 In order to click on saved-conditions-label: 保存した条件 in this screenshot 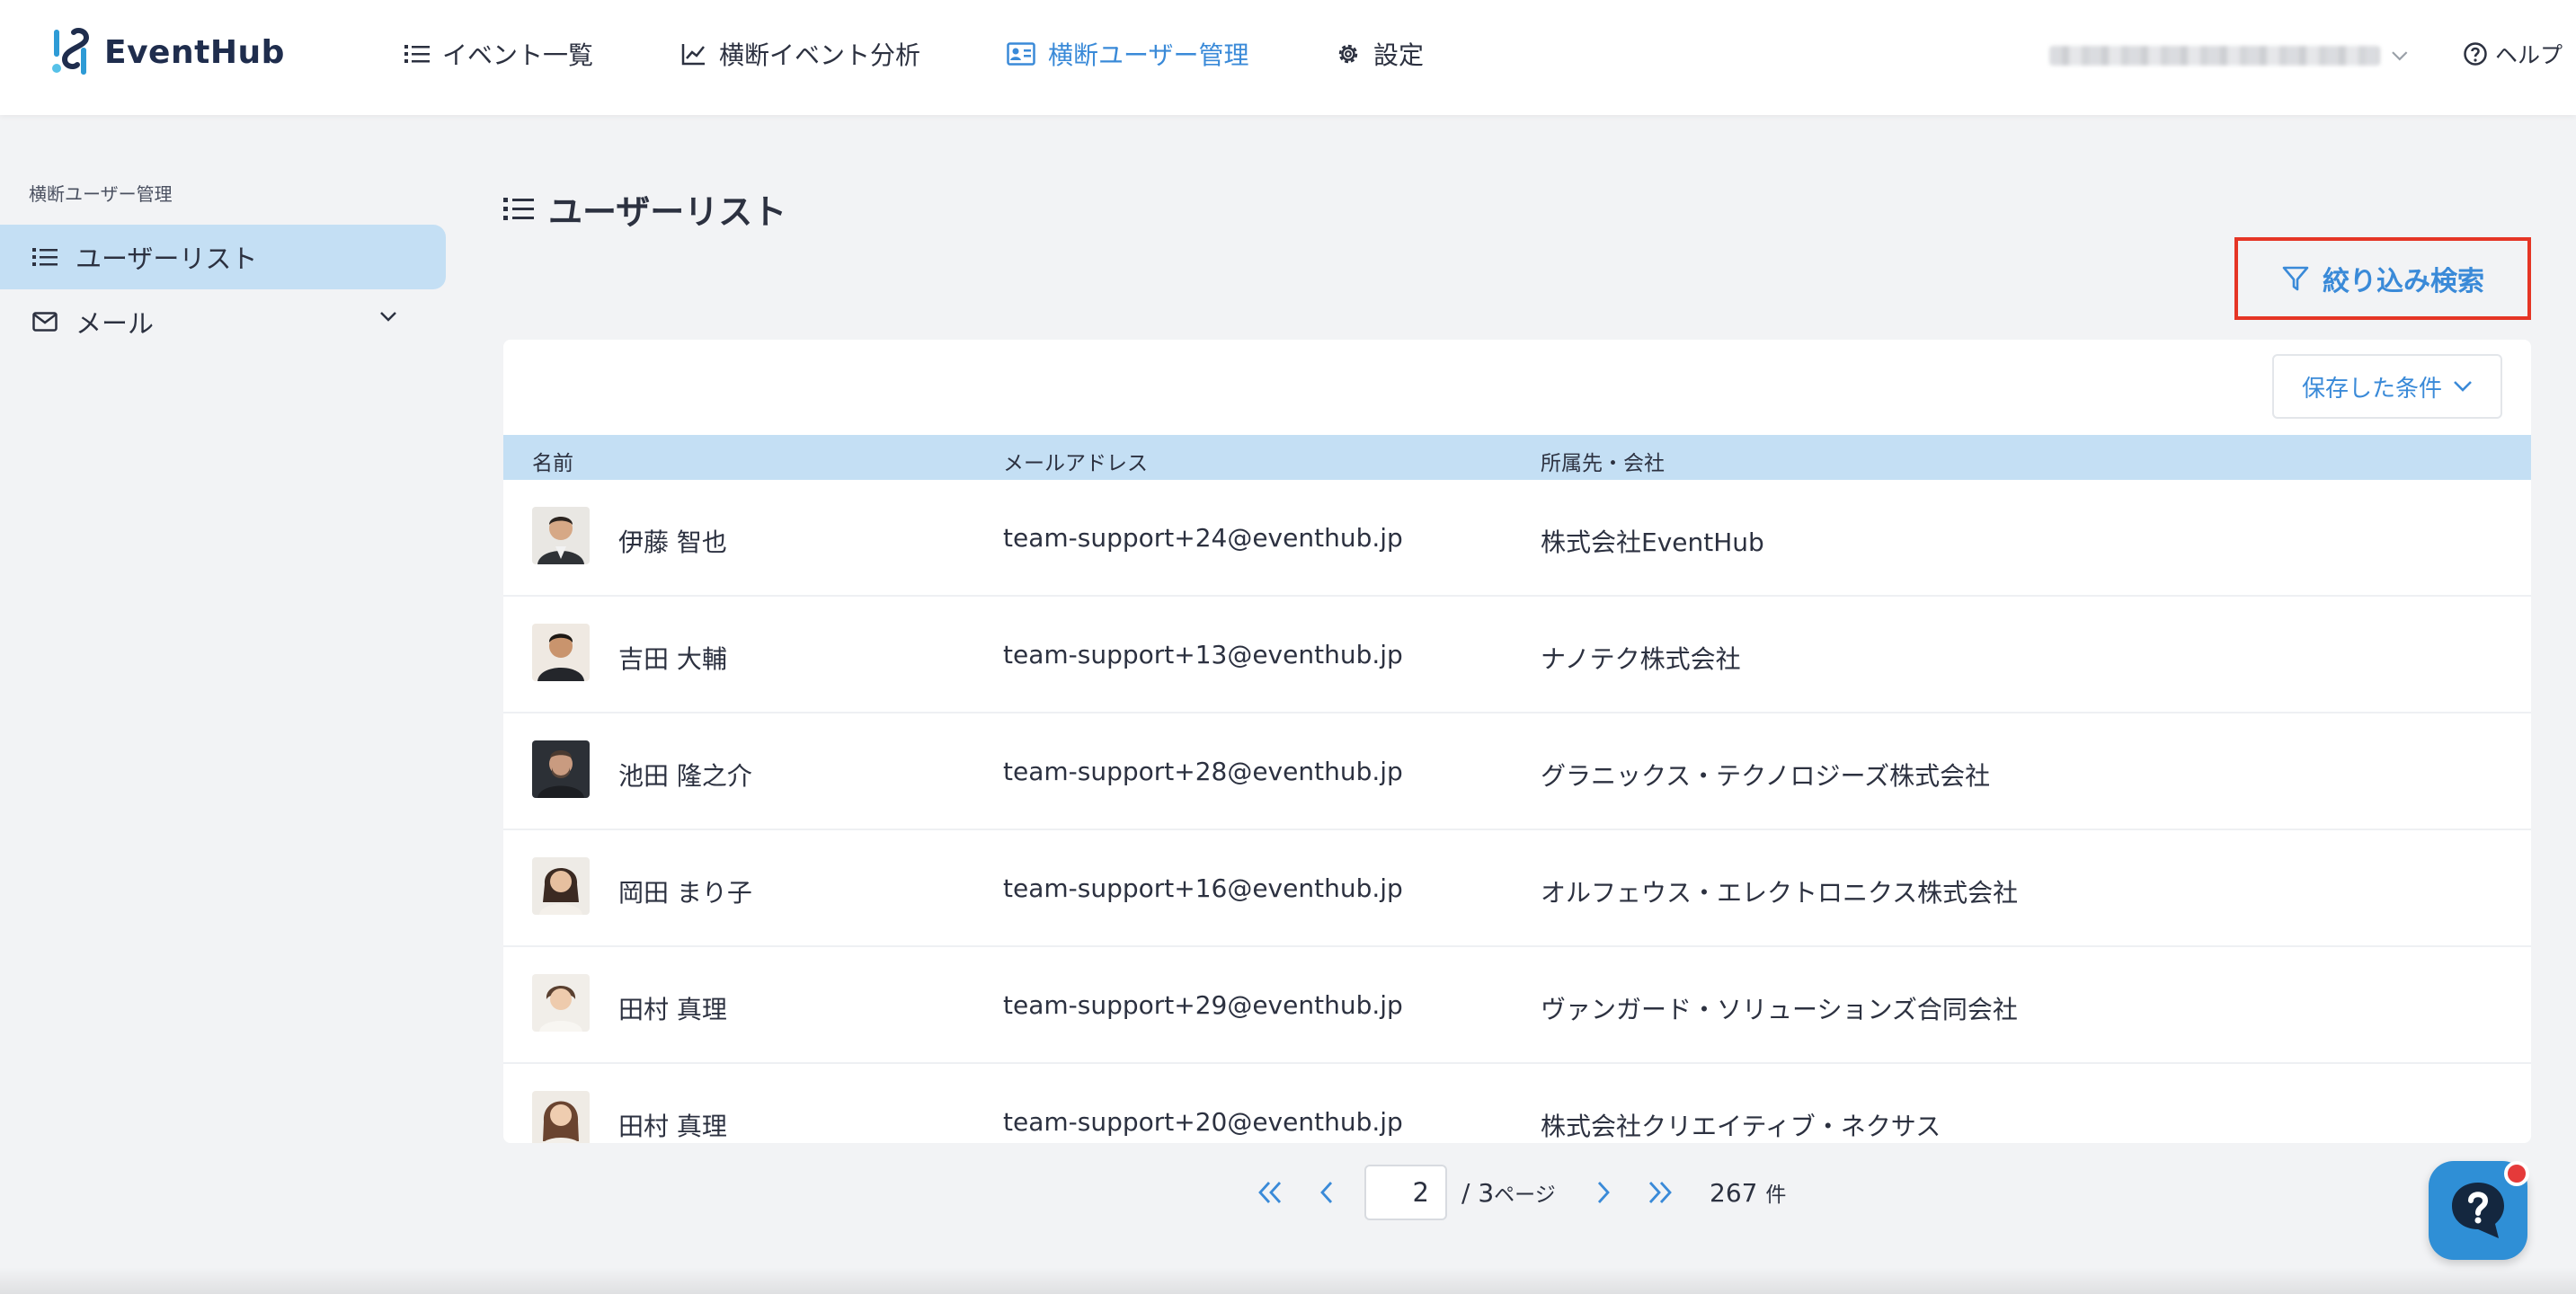, I will do `click(2371, 389)`.